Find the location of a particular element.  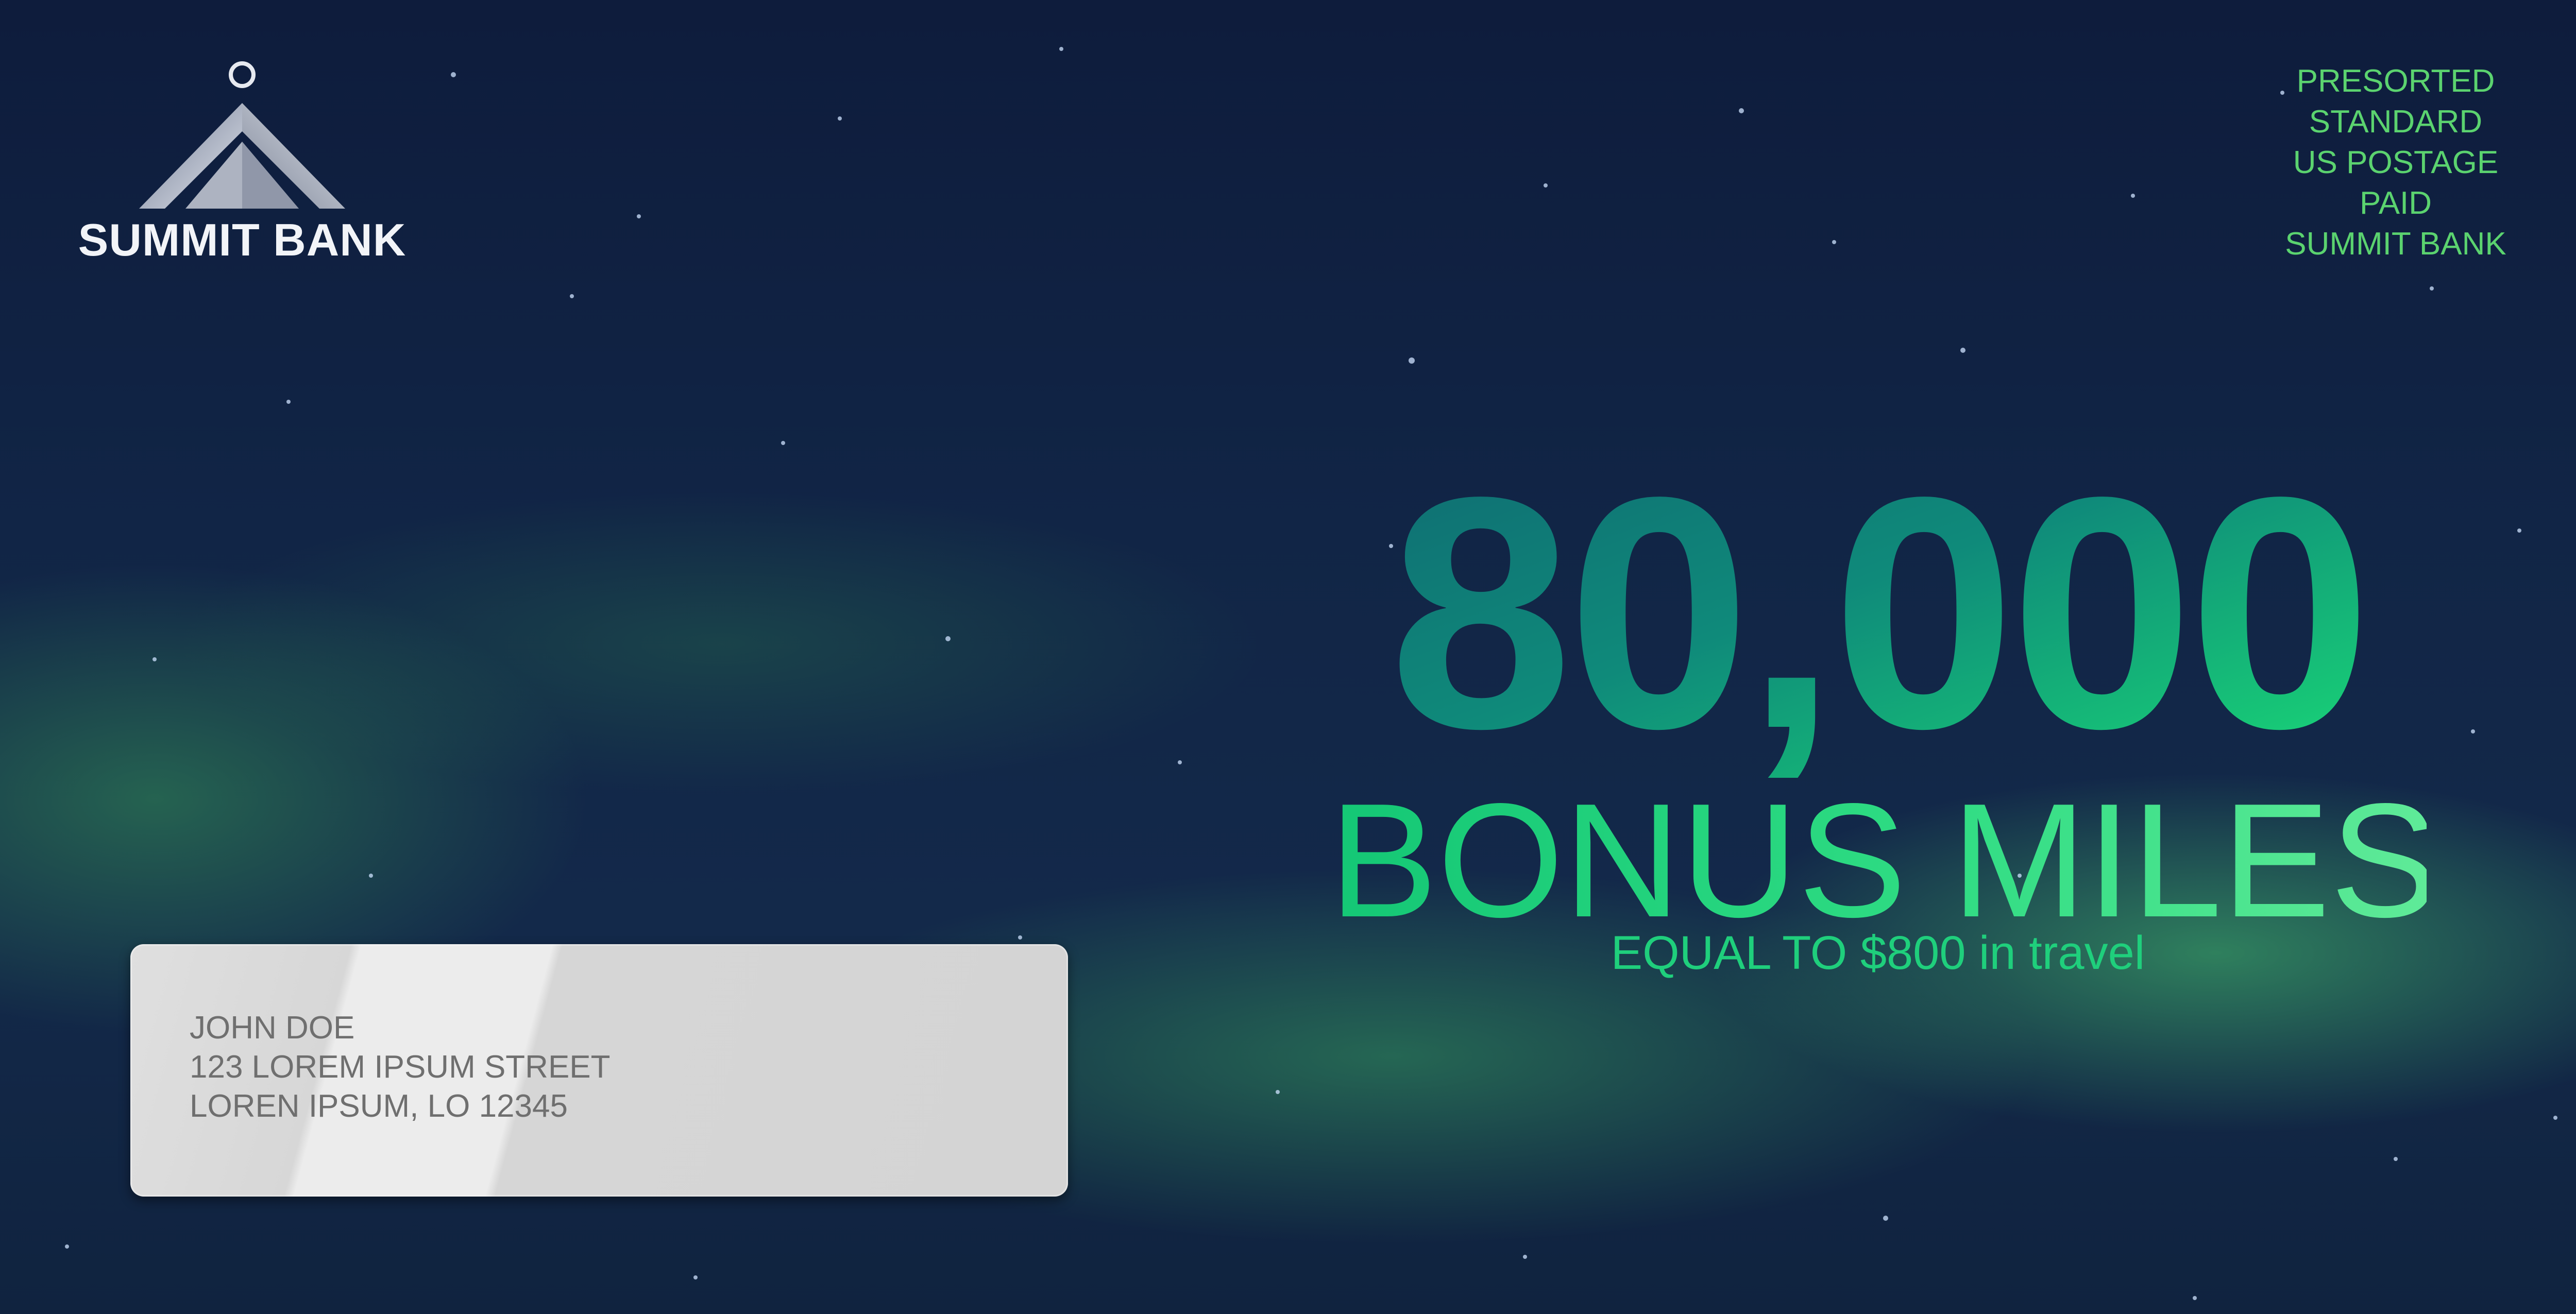

recipient-city-line: LOREN IPSUM, LO 12345 is located at coordinates (379, 1106).